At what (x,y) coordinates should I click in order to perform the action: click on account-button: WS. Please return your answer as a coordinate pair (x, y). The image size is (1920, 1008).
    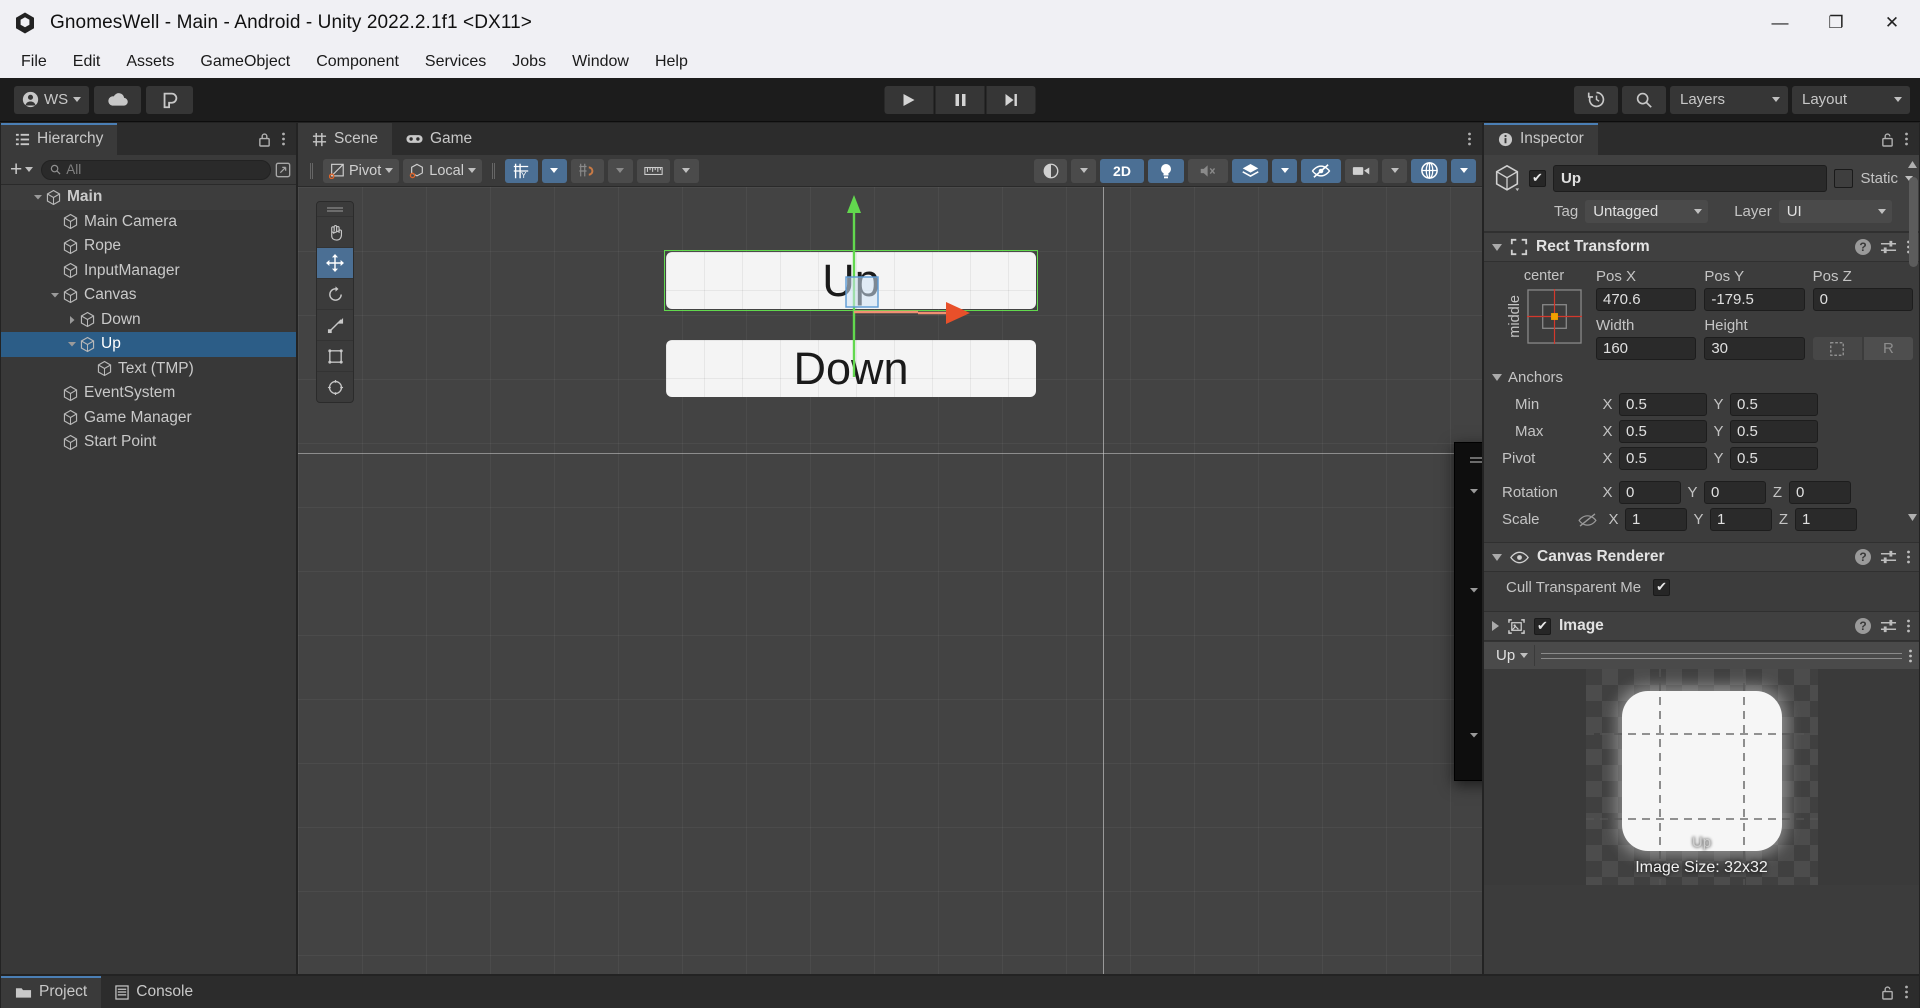
    Looking at the image, I should click on (52, 99).